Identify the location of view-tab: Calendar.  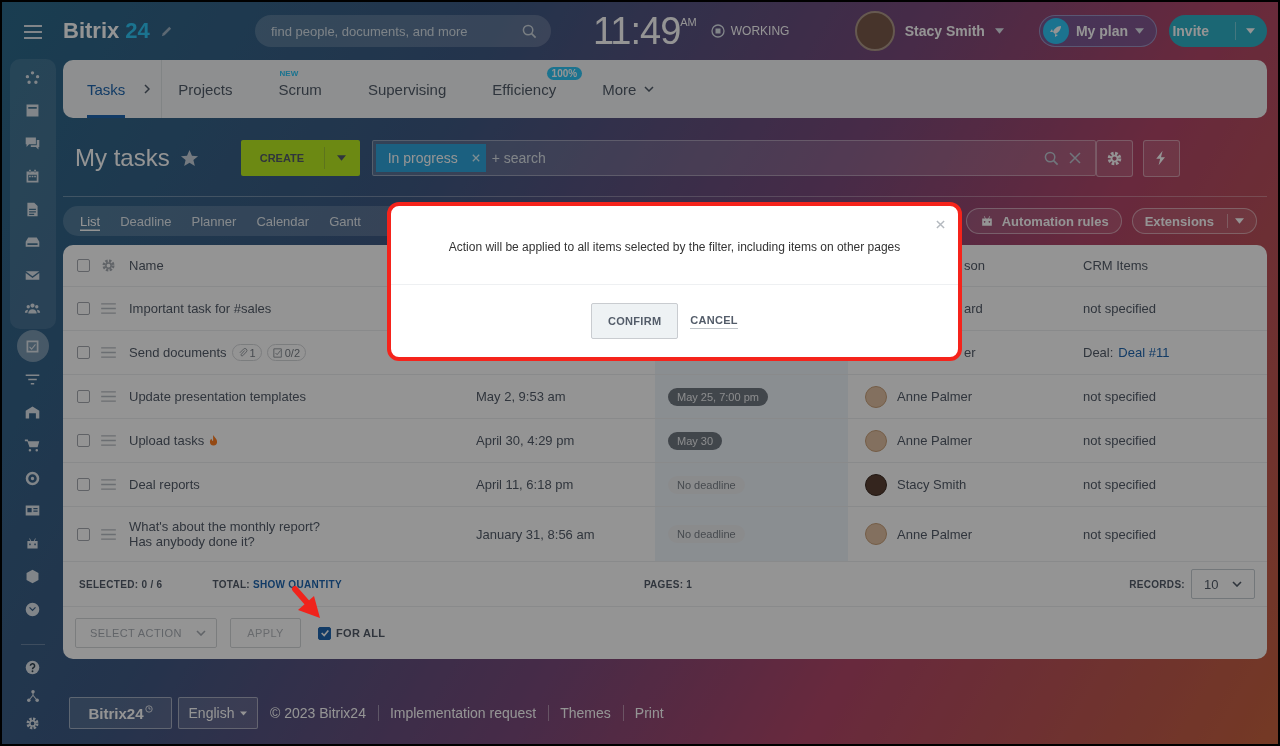
(283, 221).